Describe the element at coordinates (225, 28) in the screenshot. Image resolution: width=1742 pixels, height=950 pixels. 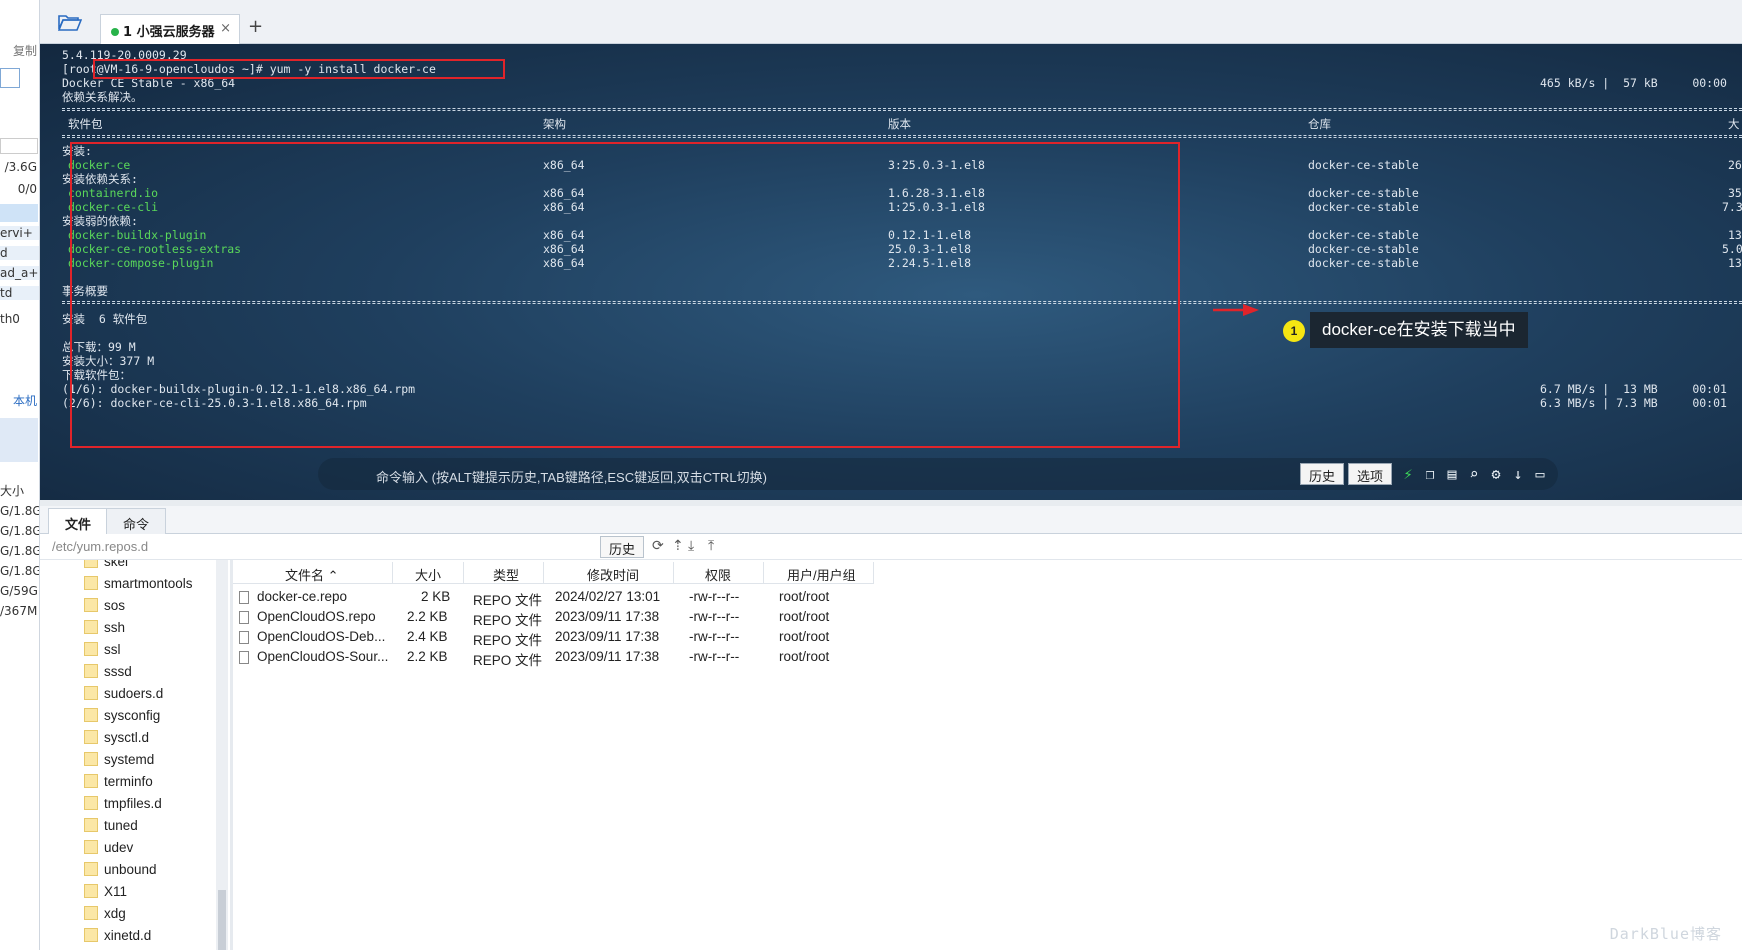
I see `close-icon: ×` at that location.